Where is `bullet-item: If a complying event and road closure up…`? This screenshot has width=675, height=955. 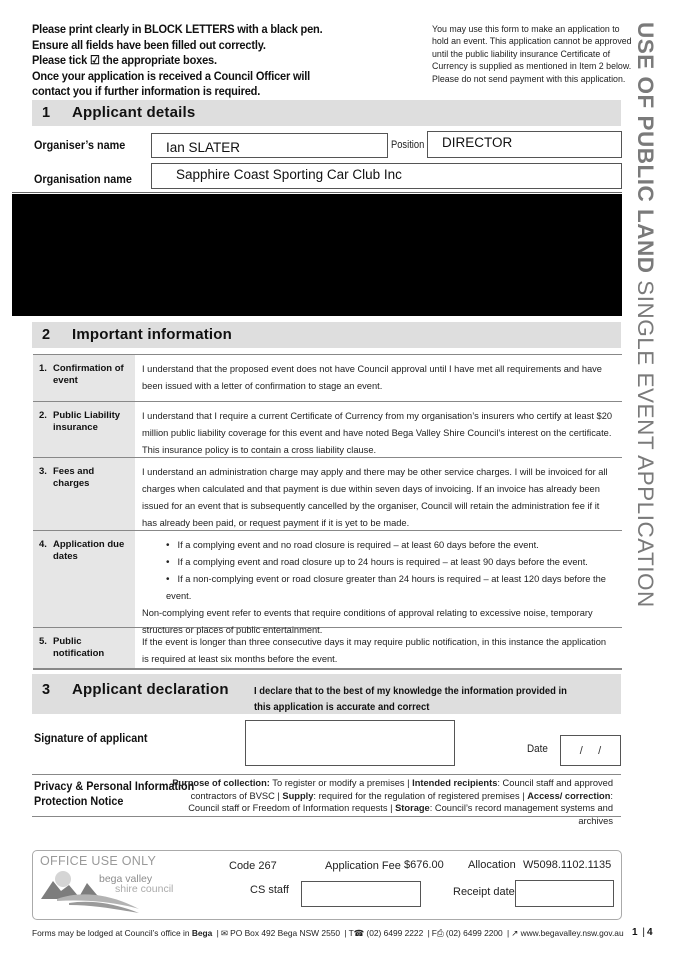
bullet-item: If a complying event and road closure up… is located at coordinates (390, 562).